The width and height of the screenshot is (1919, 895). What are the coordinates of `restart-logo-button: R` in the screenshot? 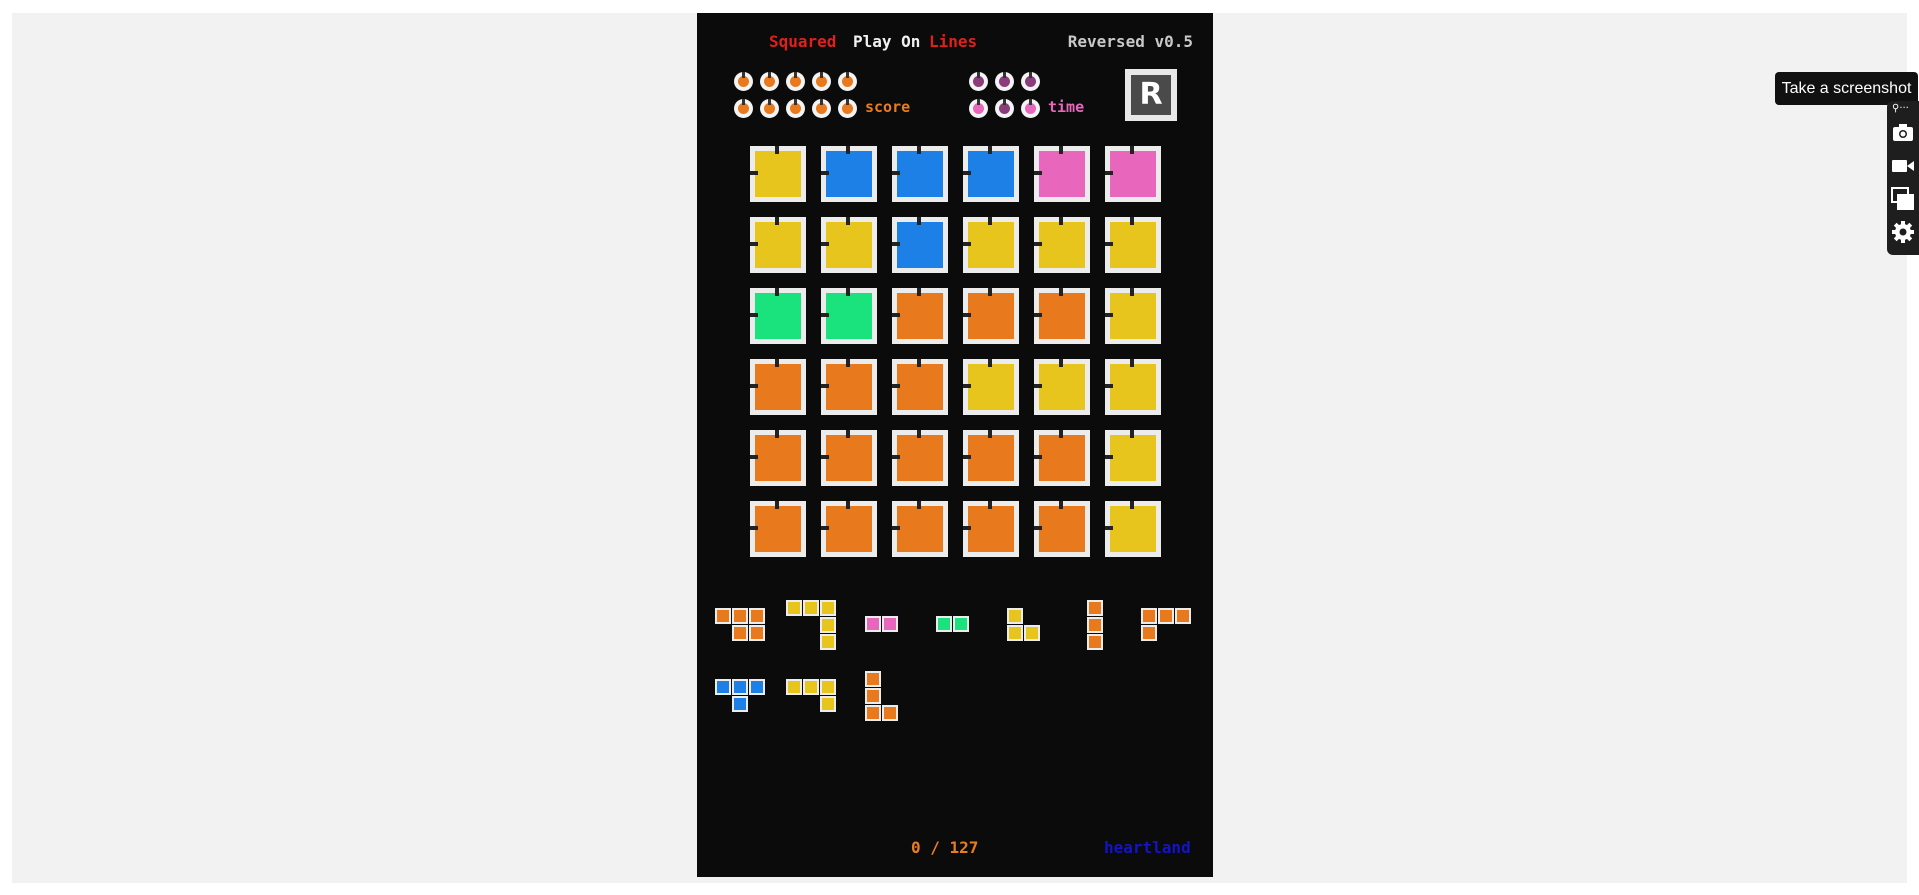 It's located at (1151, 95).